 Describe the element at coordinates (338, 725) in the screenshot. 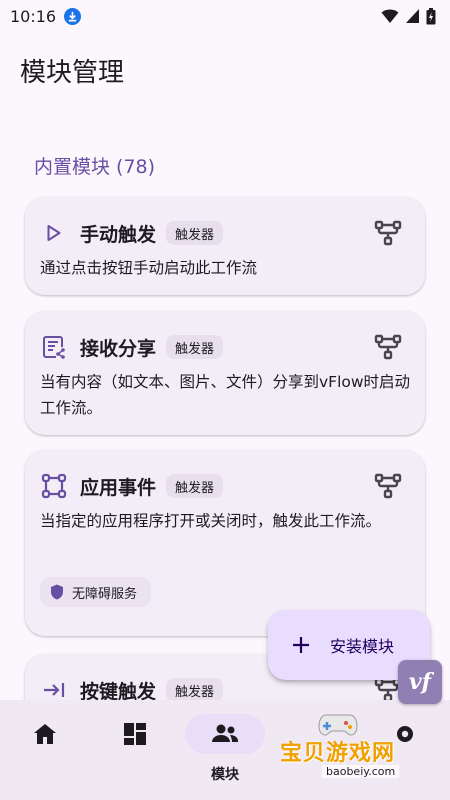

I see `gamepad-icon` at that location.